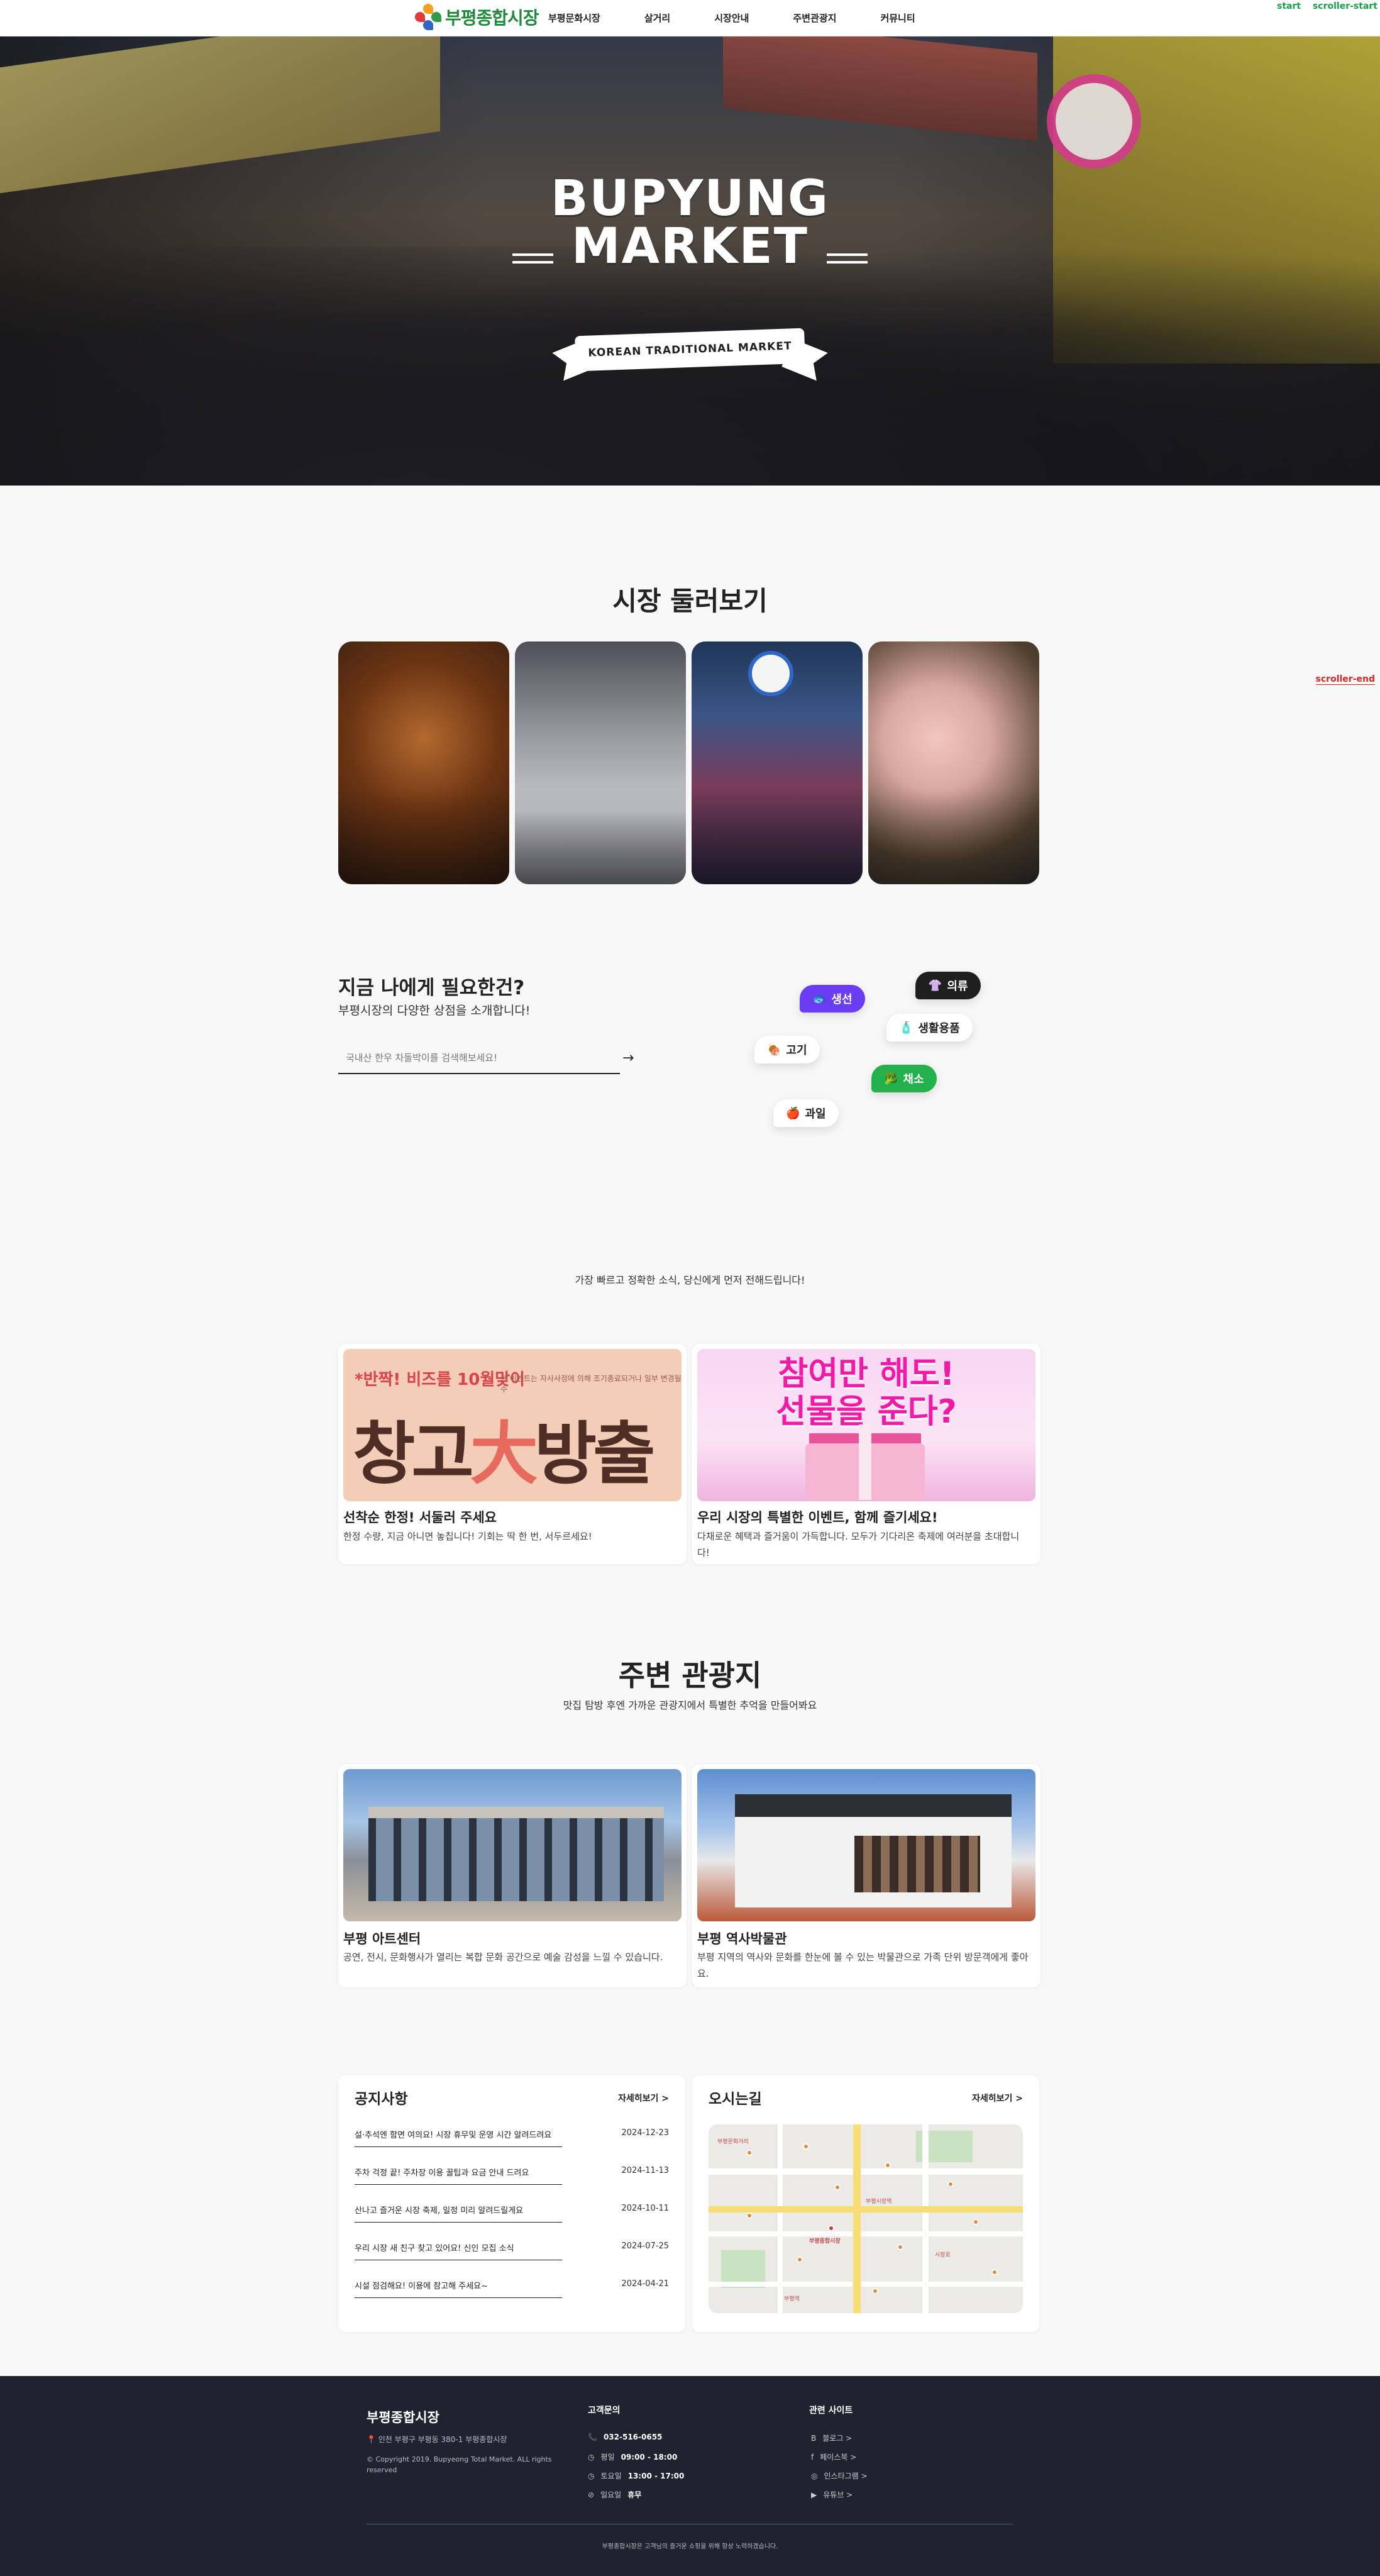 Image resolution: width=1380 pixels, height=2576 pixels. Describe the element at coordinates (867, 1393) in the screenshot. I see `event-banner-headline: 참여만 해도! 선물을 준다?` at that location.